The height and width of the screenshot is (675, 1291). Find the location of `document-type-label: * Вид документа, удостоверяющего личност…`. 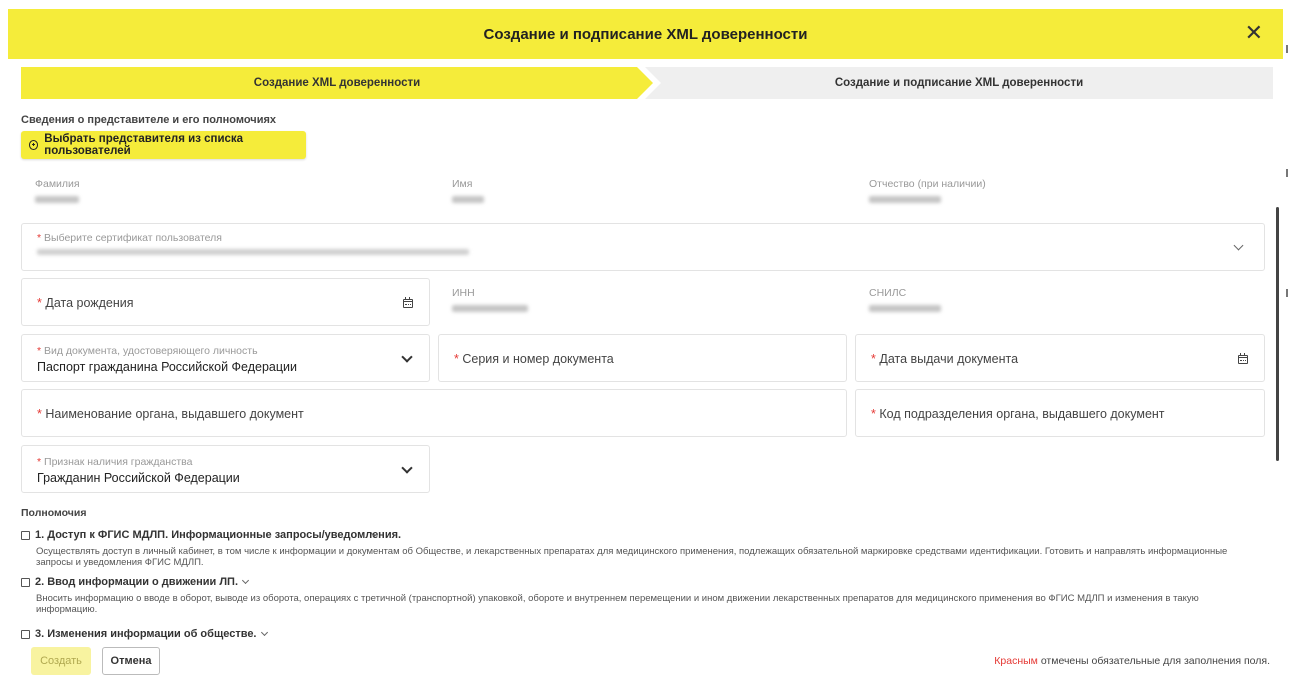

document-type-label: * Вид документа, удостоверяющего личност… is located at coordinates (147, 351).